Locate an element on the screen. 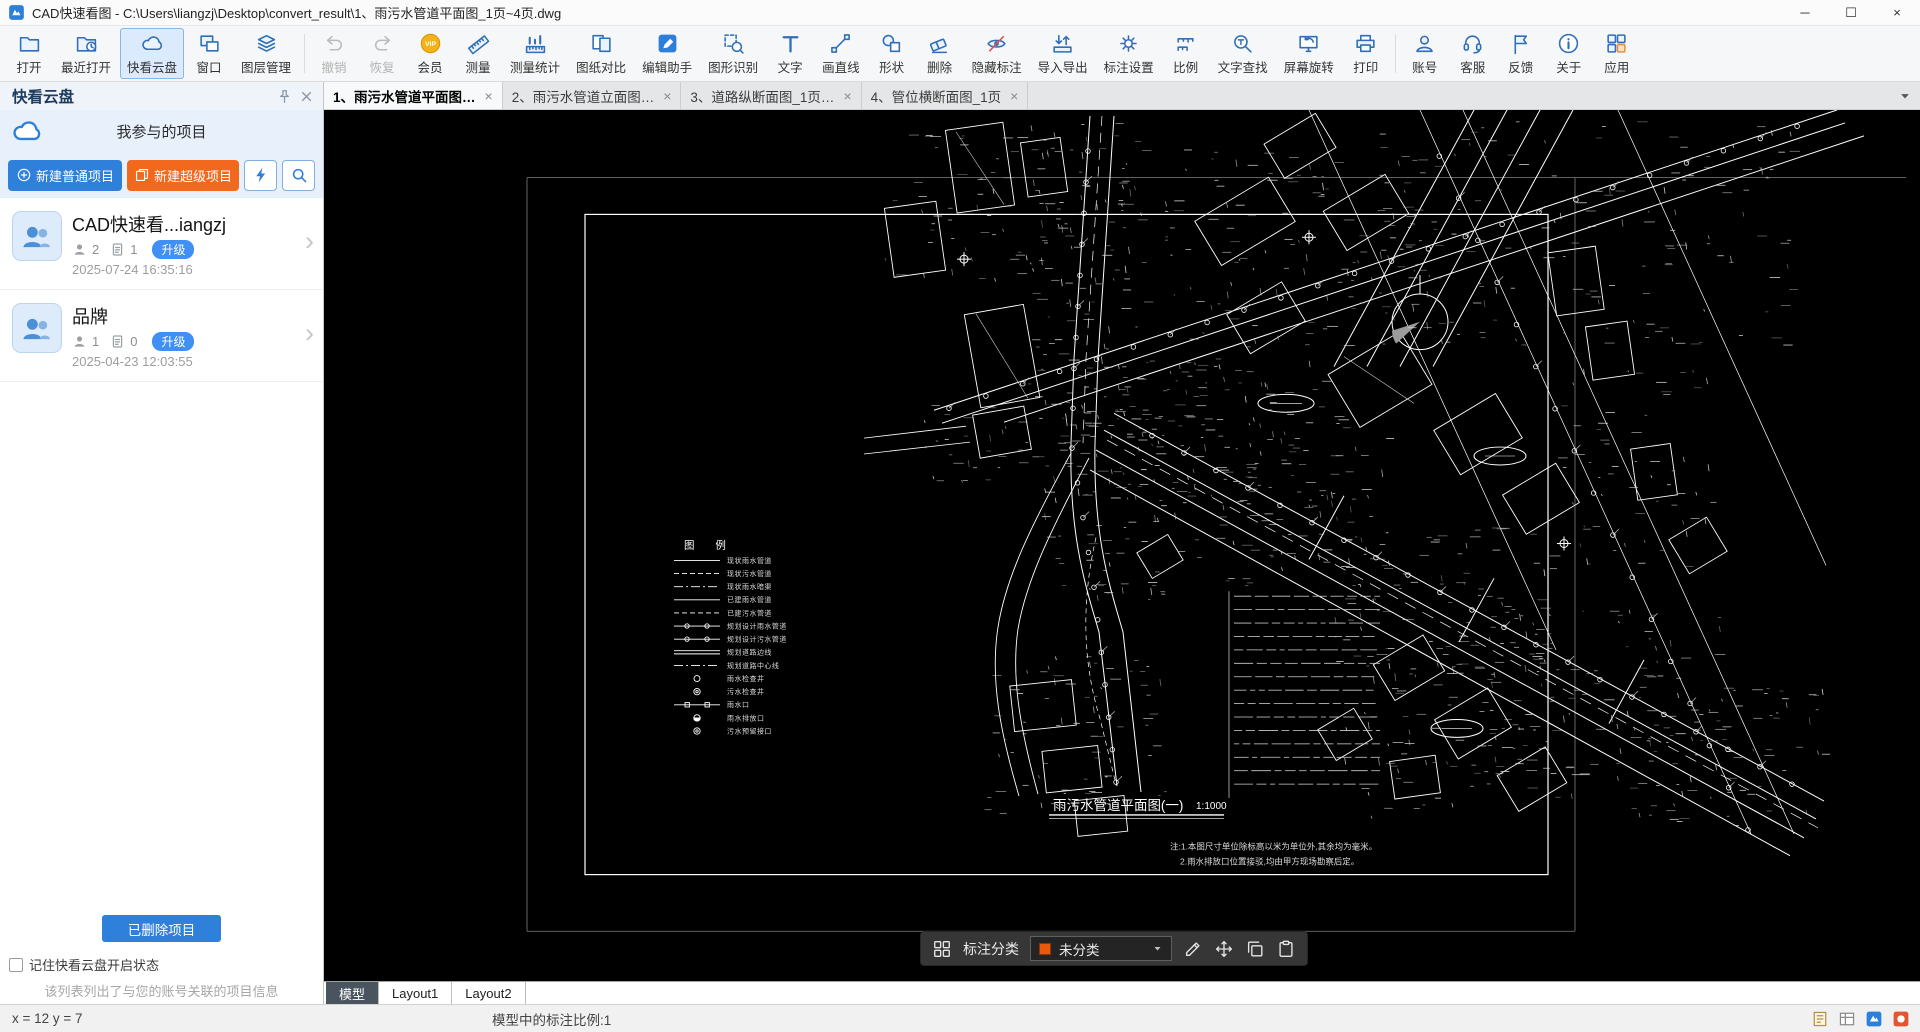 Image resolution: width=1920 pixels, height=1032 pixels. doc-tab-2: 2、雨污水管道立面图… × is located at coordinates (592, 95).